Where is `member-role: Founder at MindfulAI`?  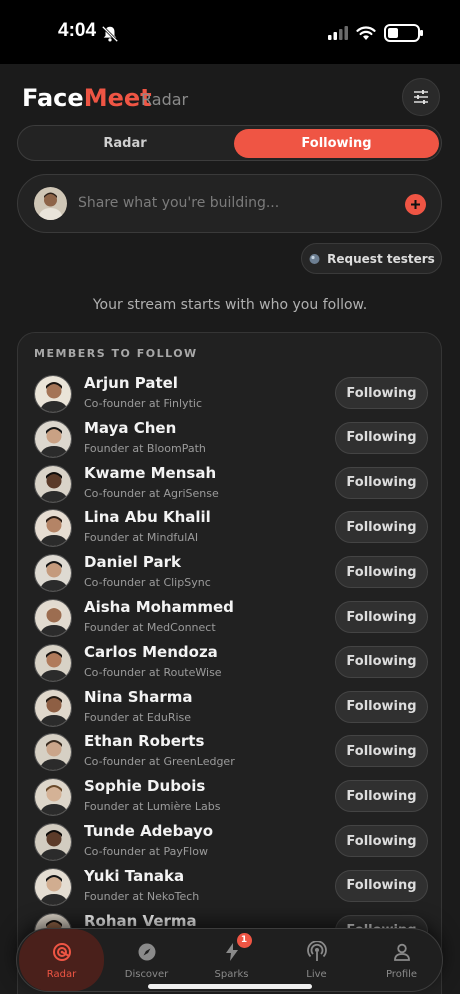
member-role: Founder at MindfulAI is located at coordinates (141, 538).